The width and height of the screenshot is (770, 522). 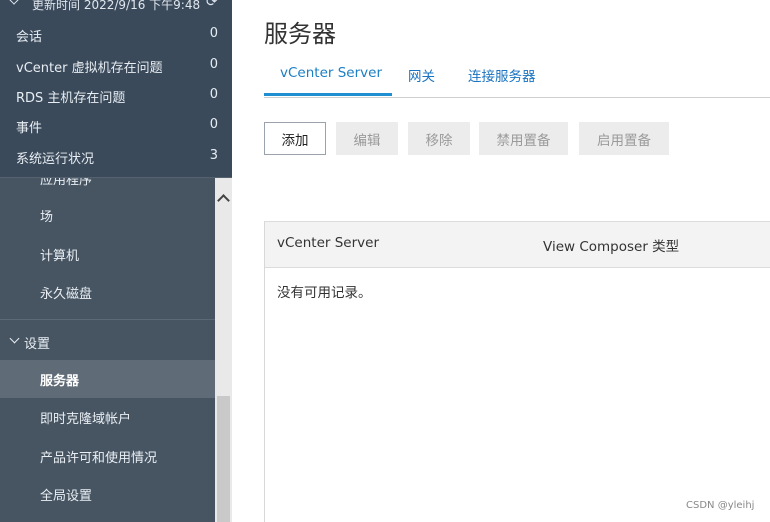 I want to click on add-button: 添加, so click(x=295, y=138).